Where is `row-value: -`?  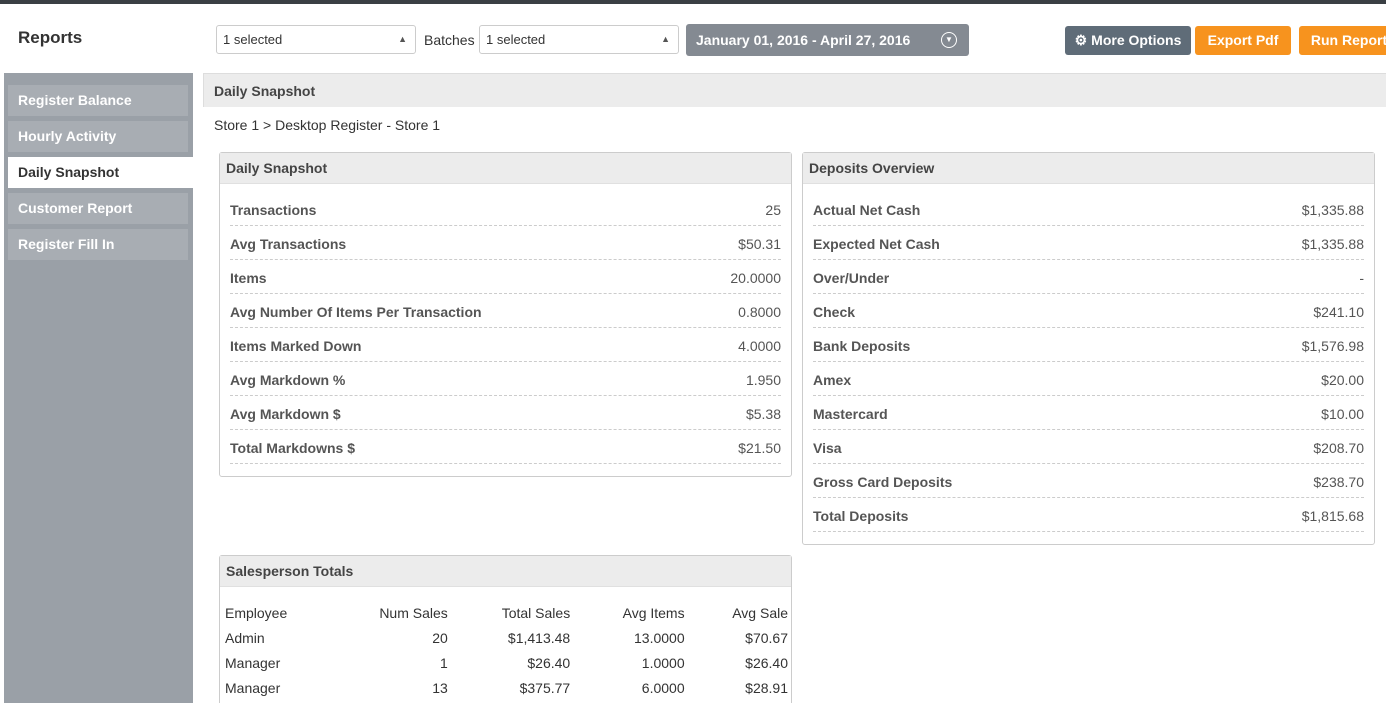
row-value: - is located at coordinates (1361, 278).